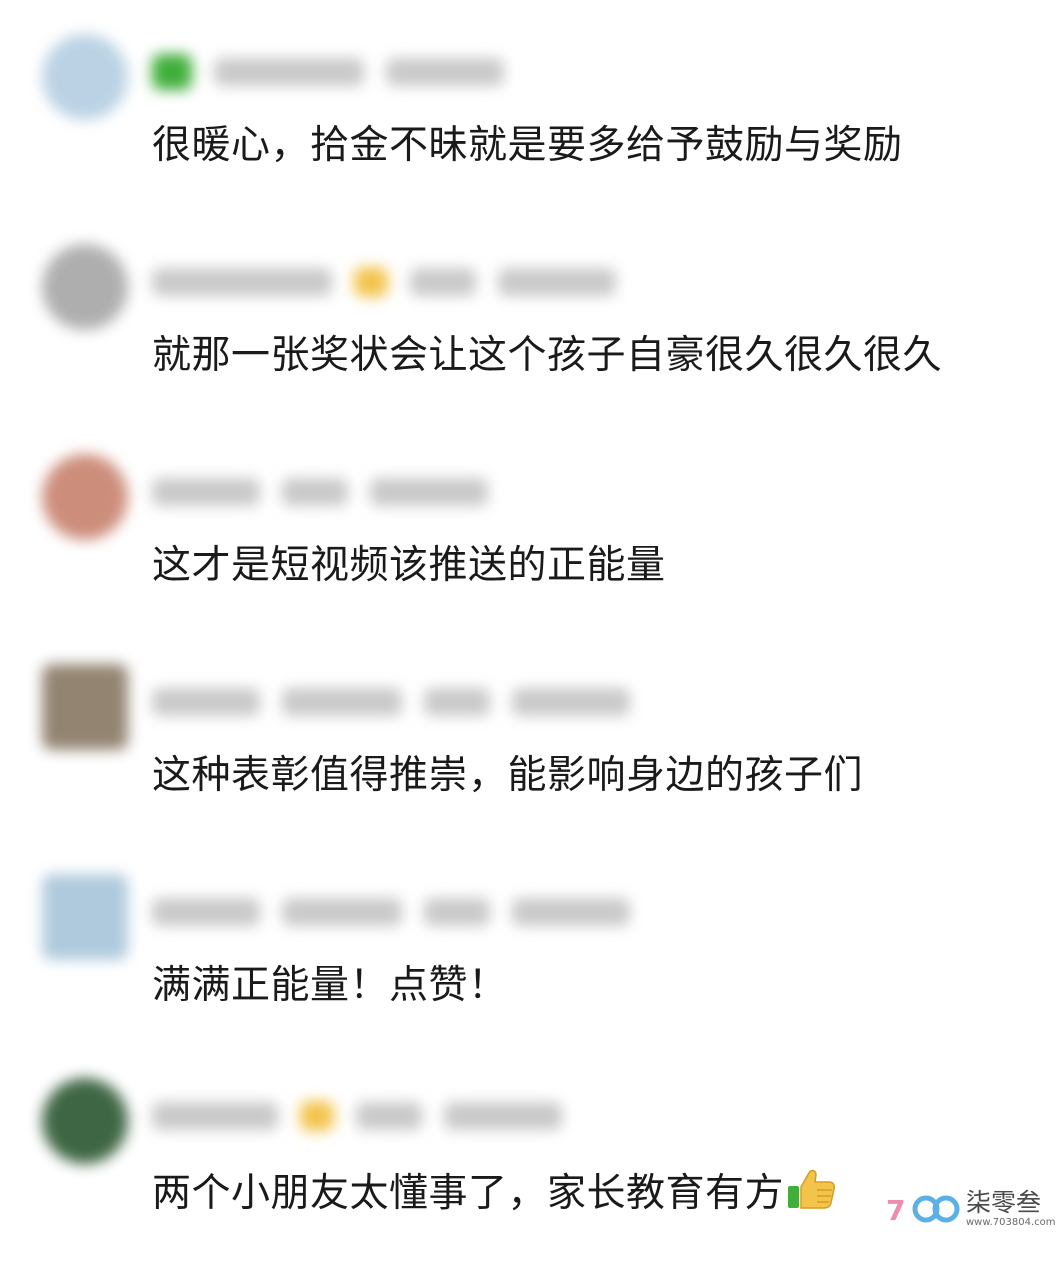 The width and height of the screenshot is (1060, 1278). What do you see at coordinates (468, 1193) in the screenshot?
I see `comment-text-content: 两个小朋友太懂事了，家长教育有方` at bounding box center [468, 1193].